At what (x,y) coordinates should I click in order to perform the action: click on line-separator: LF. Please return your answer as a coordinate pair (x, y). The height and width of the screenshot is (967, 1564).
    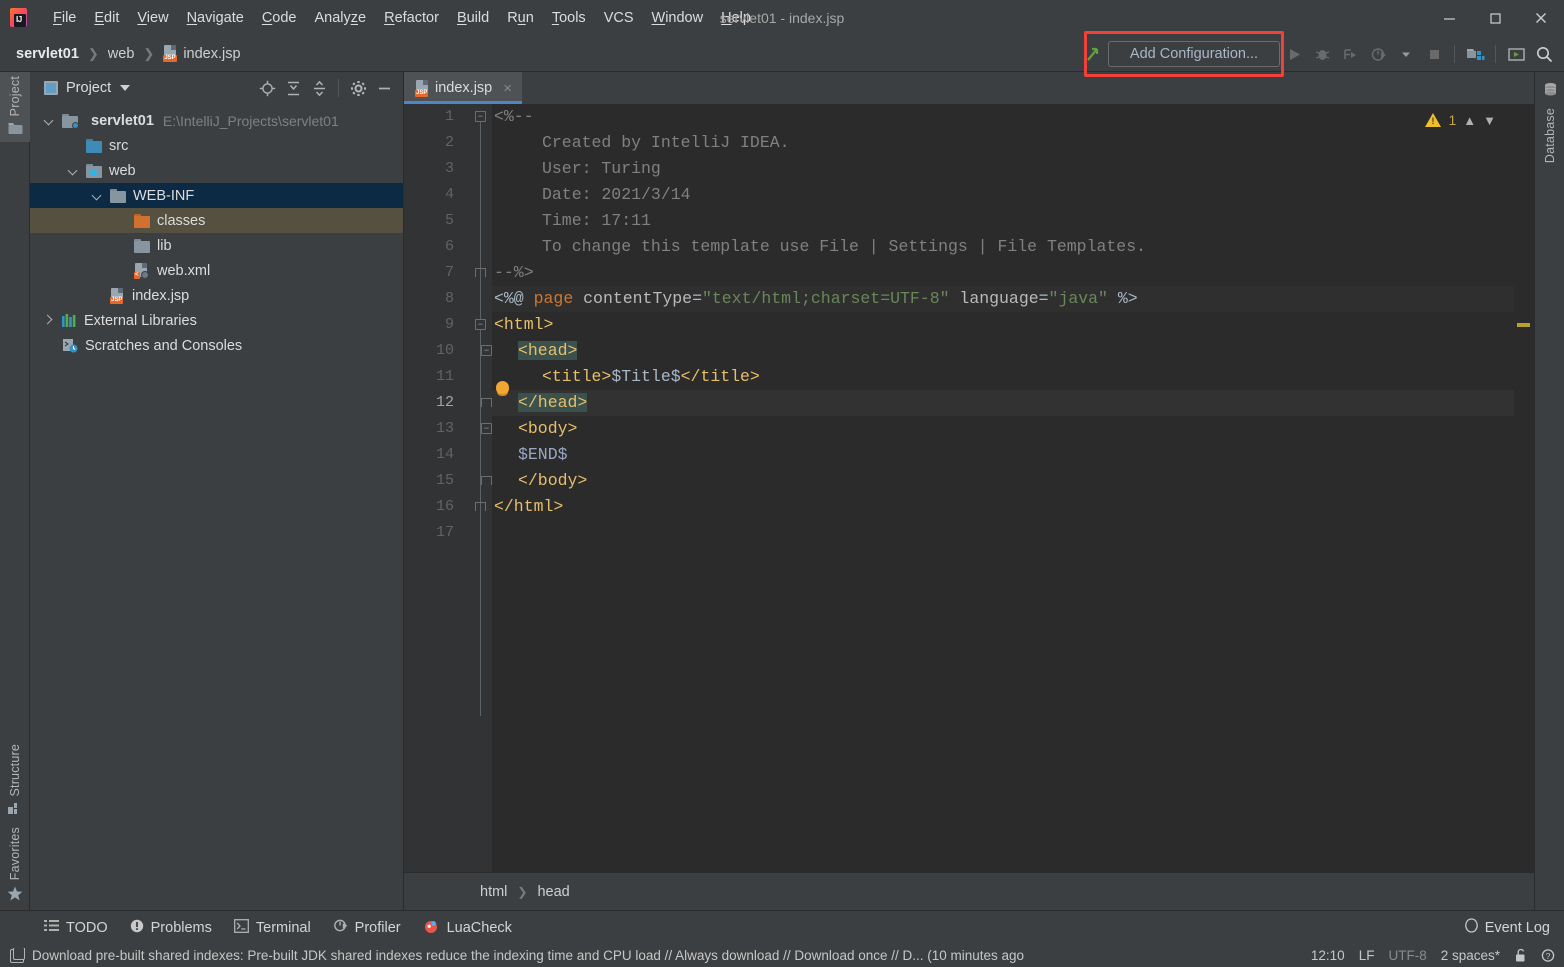
    Looking at the image, I should click on (1367, 955).